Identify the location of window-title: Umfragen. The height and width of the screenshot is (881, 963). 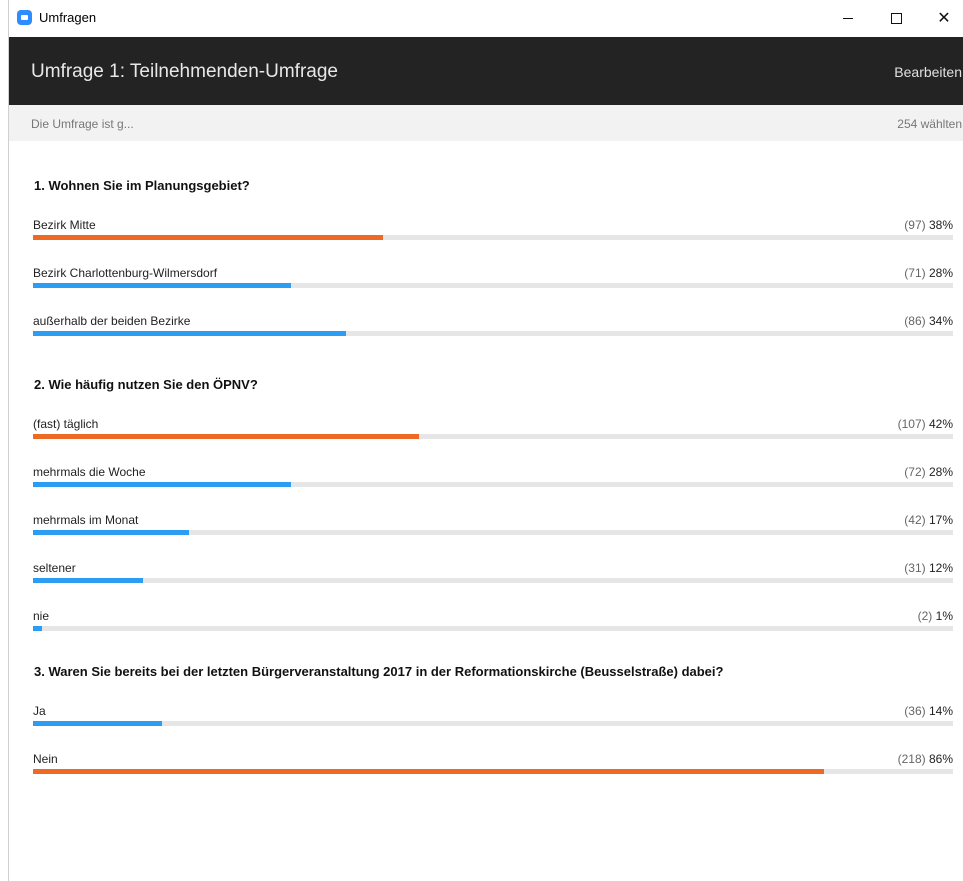
(68, 17).